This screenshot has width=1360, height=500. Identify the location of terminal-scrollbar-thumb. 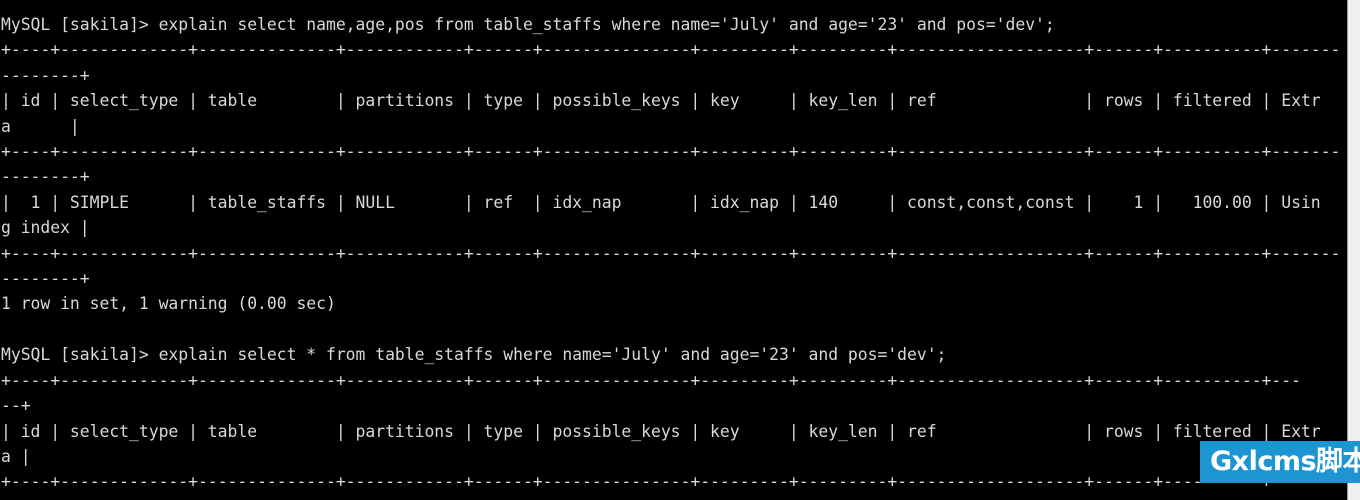
(1354, 250).